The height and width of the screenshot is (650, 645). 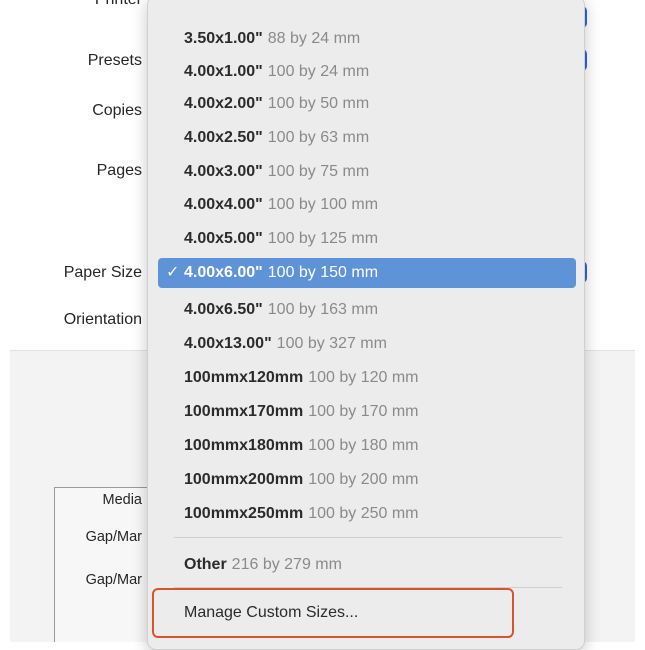 What do you see at coordinates (367, 273) in the screenshot?
I see `menu-item-paper-size-selected: ✓ 4.00x6.00" 100 by 150 mm` at bounding box center [367, 273].